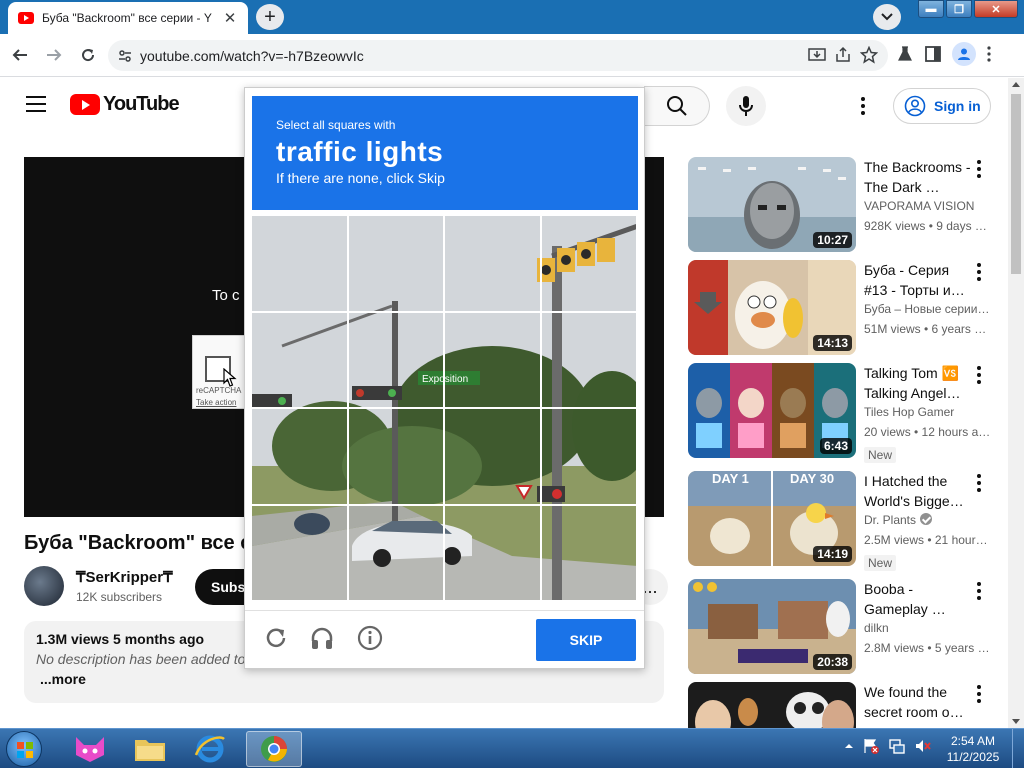 This screenshot has width=1024, height=768. Describe the element at coordinates (216, 402) in the screenshot. I see `recaptcha-take-action-link: Take action` at that location.